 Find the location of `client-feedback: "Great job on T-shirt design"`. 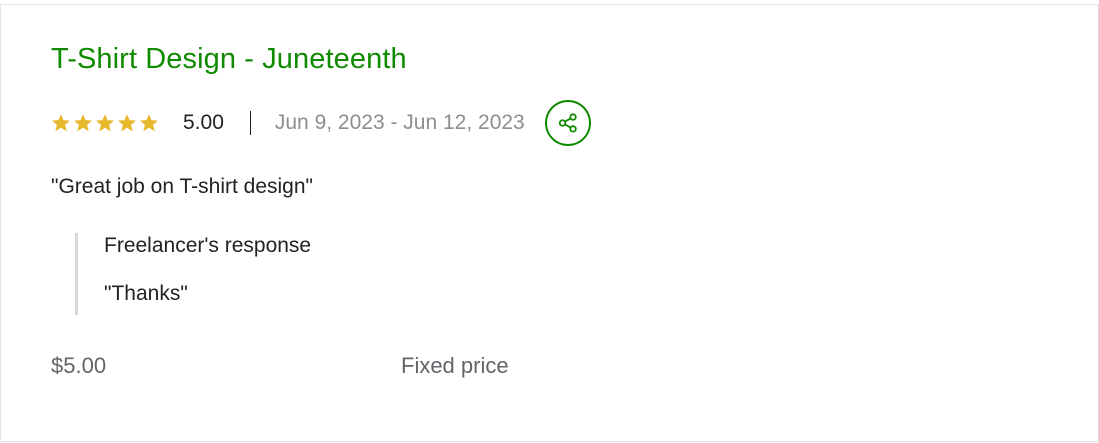

client-feedback: "Great job on T-shirt design" is located at coordinates (182, 186).